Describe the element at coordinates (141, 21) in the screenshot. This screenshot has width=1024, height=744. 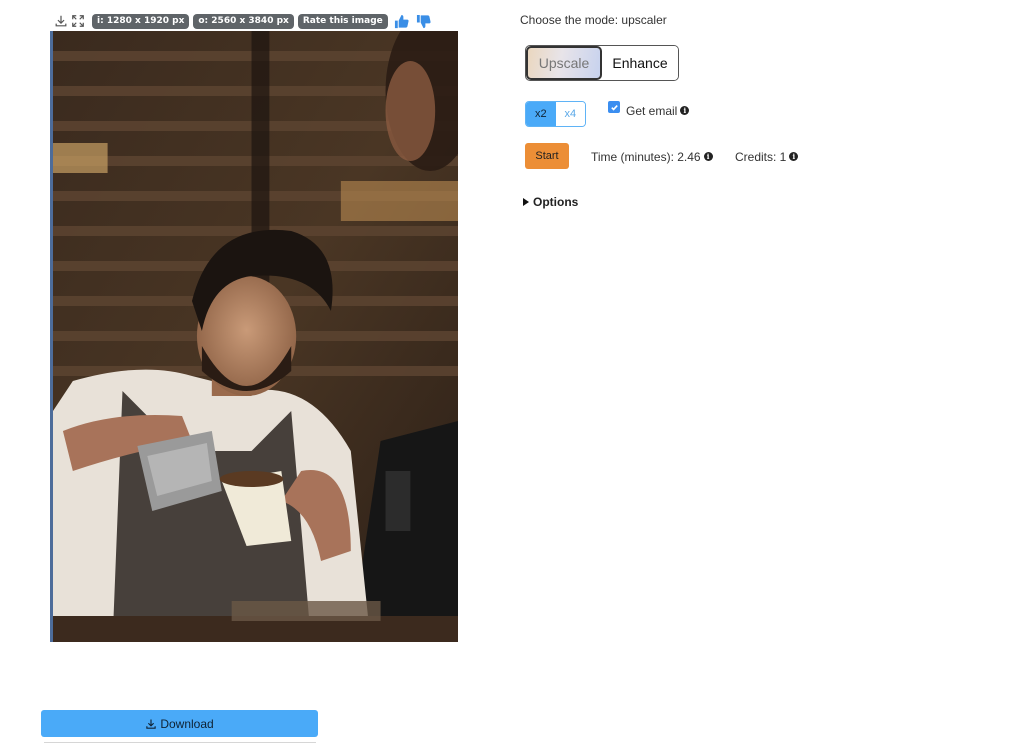
I see `input-size-badge: i: 1280 x 1920 px` at that location.